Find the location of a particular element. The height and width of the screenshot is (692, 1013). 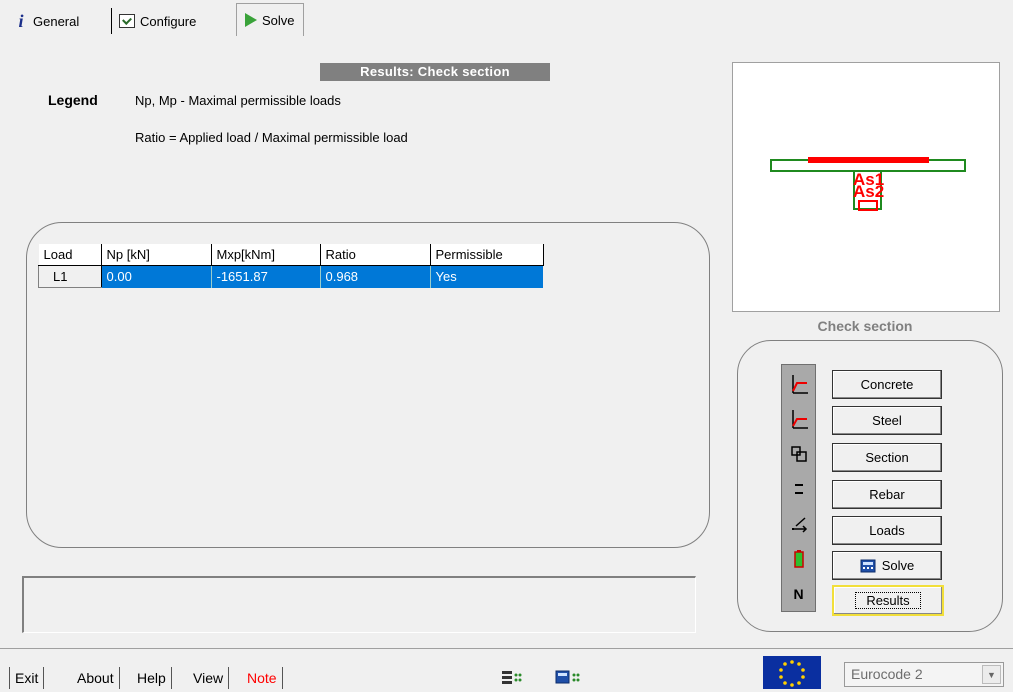

battery-icon is located at coordinates (798, 558).